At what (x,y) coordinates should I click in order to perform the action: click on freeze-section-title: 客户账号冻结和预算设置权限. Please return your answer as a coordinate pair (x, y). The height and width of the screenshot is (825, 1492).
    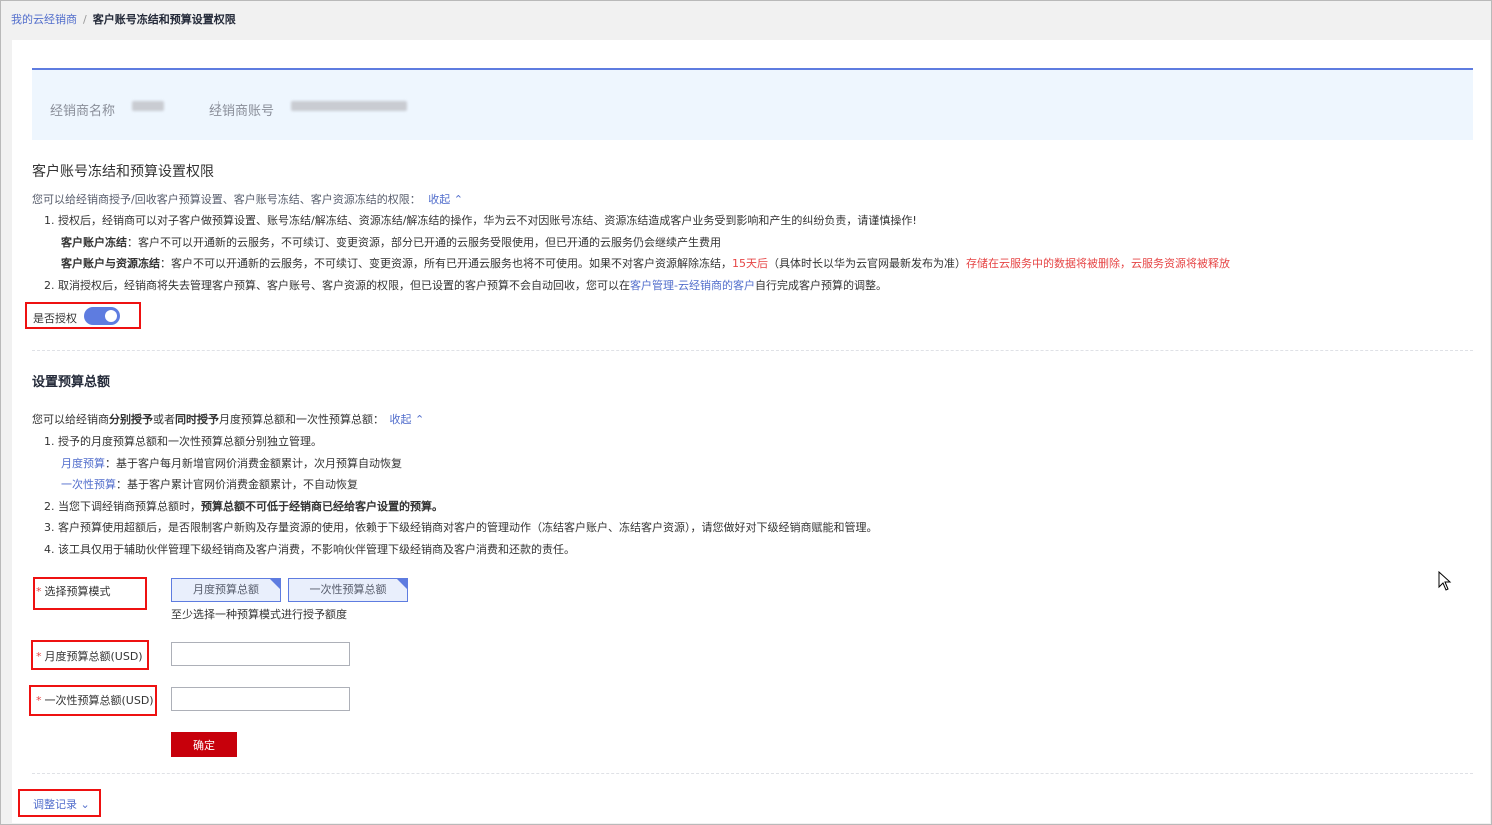
    Looking at the image, I should click on (123, 172).